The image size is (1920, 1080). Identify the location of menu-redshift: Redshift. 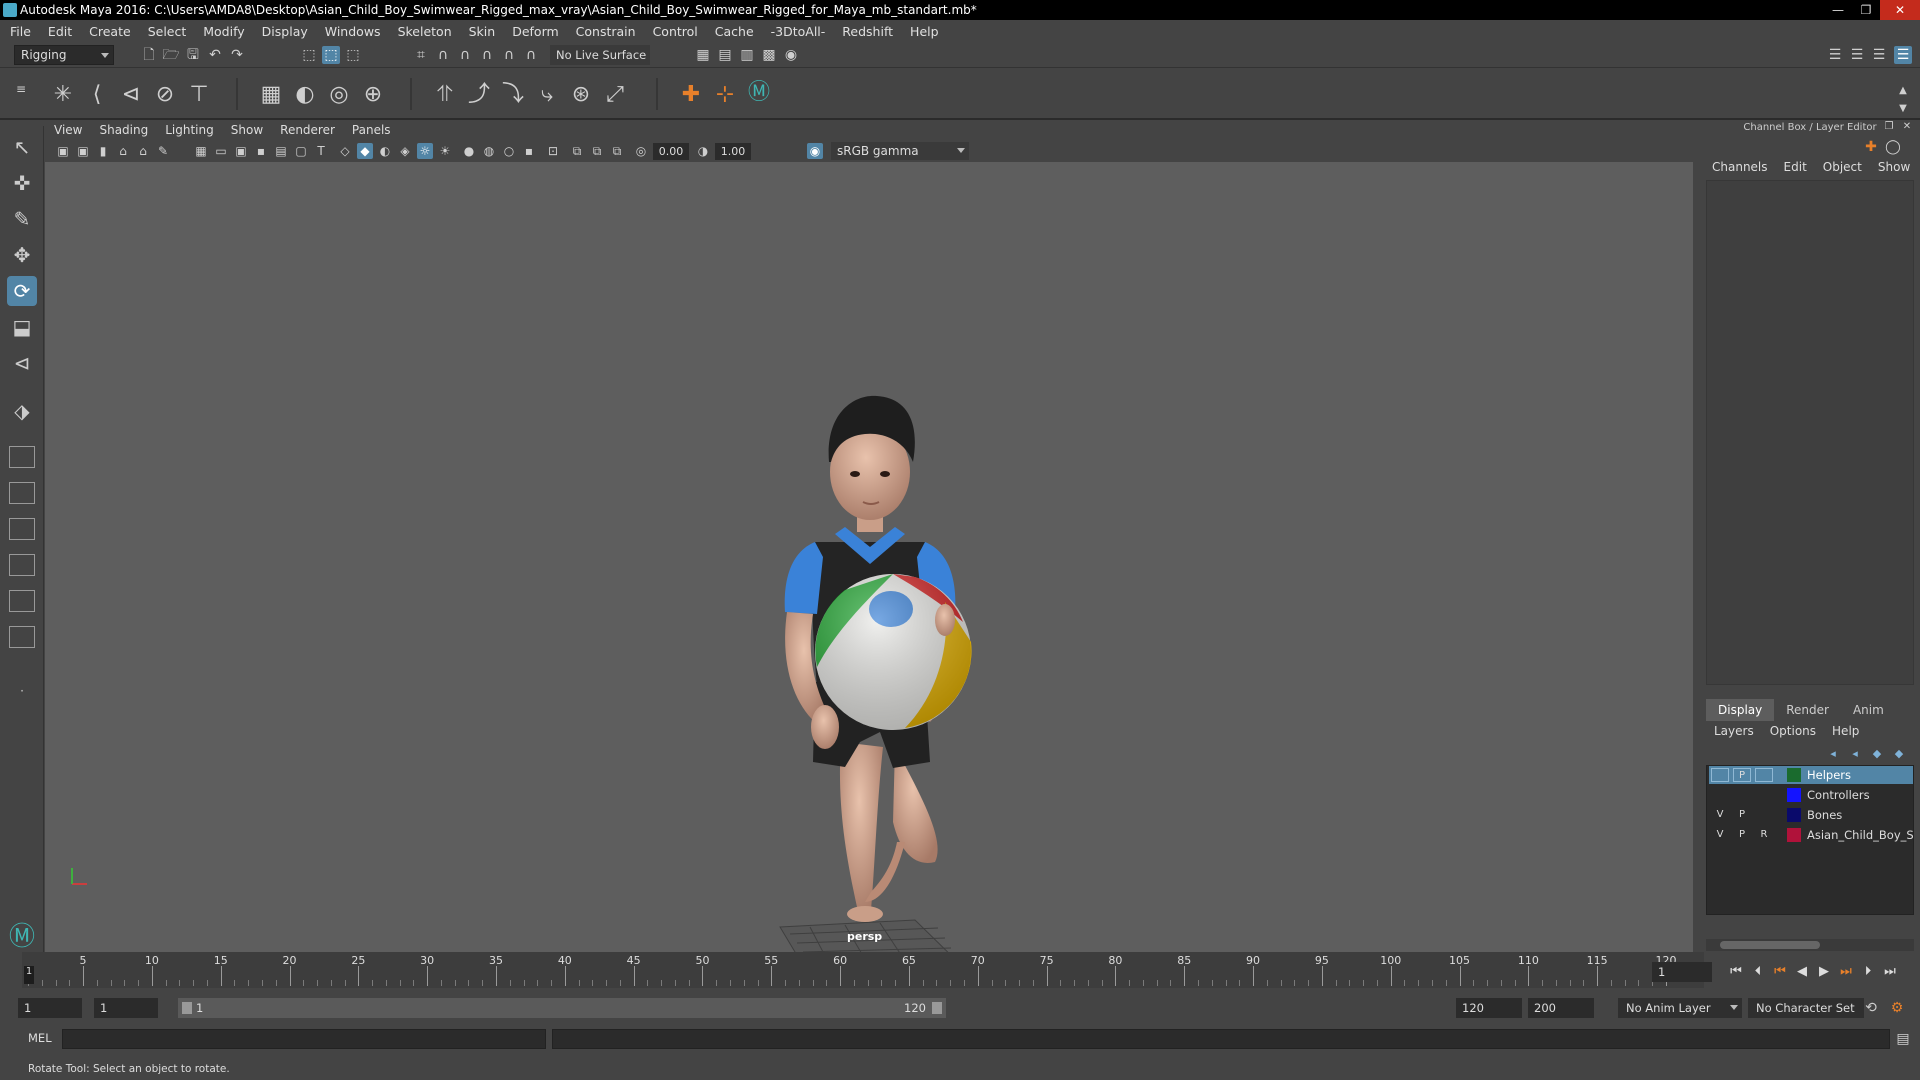
(867, 31).